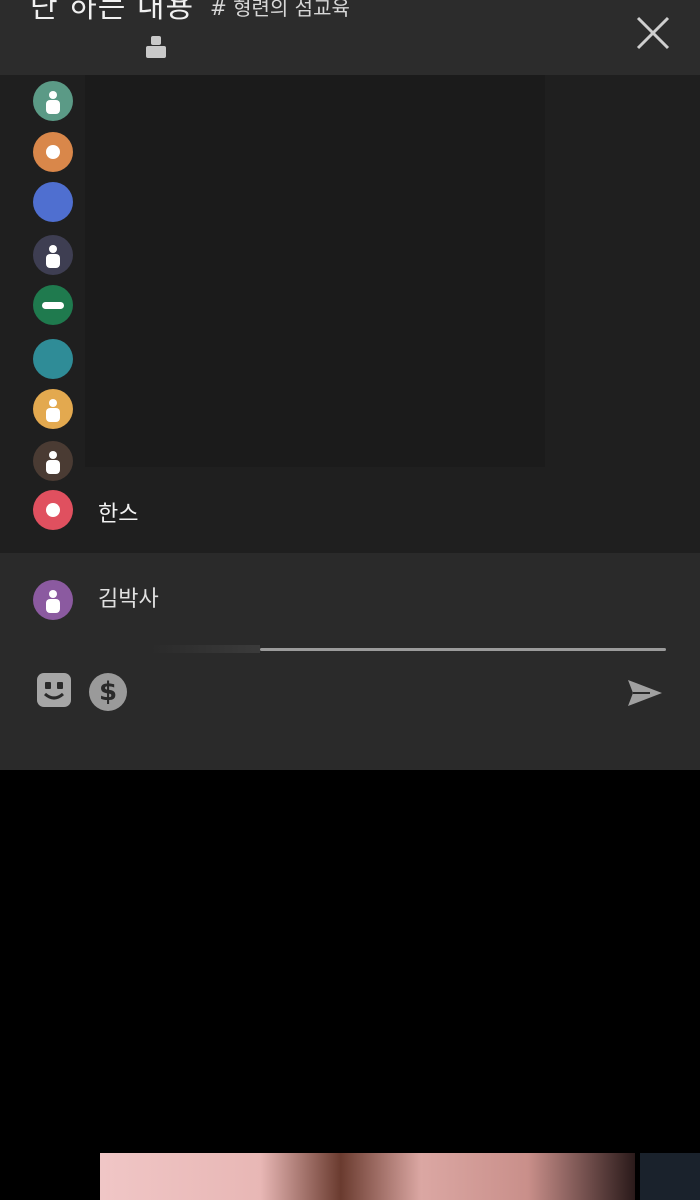 Image resolution: width=700 pixels, height=1200 pixels. I want to click on compose-username: 김박사, so click(128, 599).